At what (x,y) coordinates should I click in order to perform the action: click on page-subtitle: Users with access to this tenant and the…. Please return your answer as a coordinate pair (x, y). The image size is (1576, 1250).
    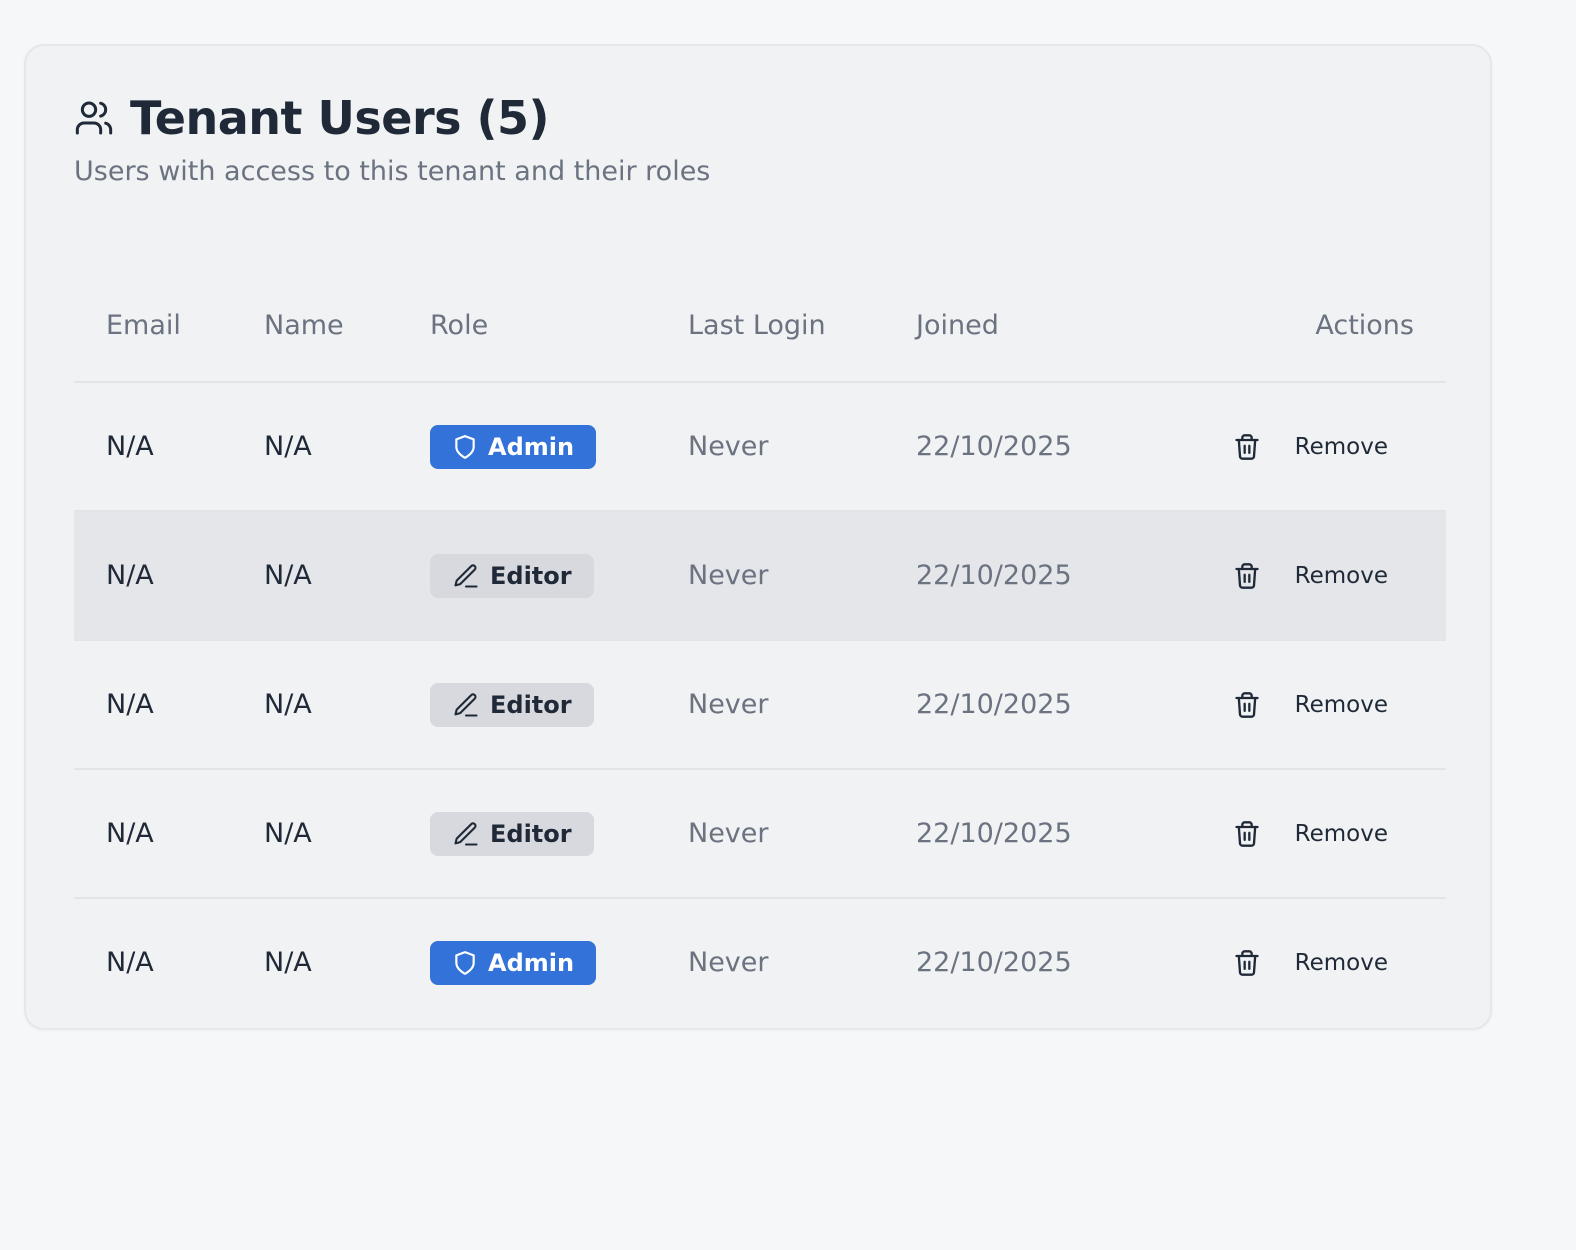
    Looking at the image, I should click on (392, 171).